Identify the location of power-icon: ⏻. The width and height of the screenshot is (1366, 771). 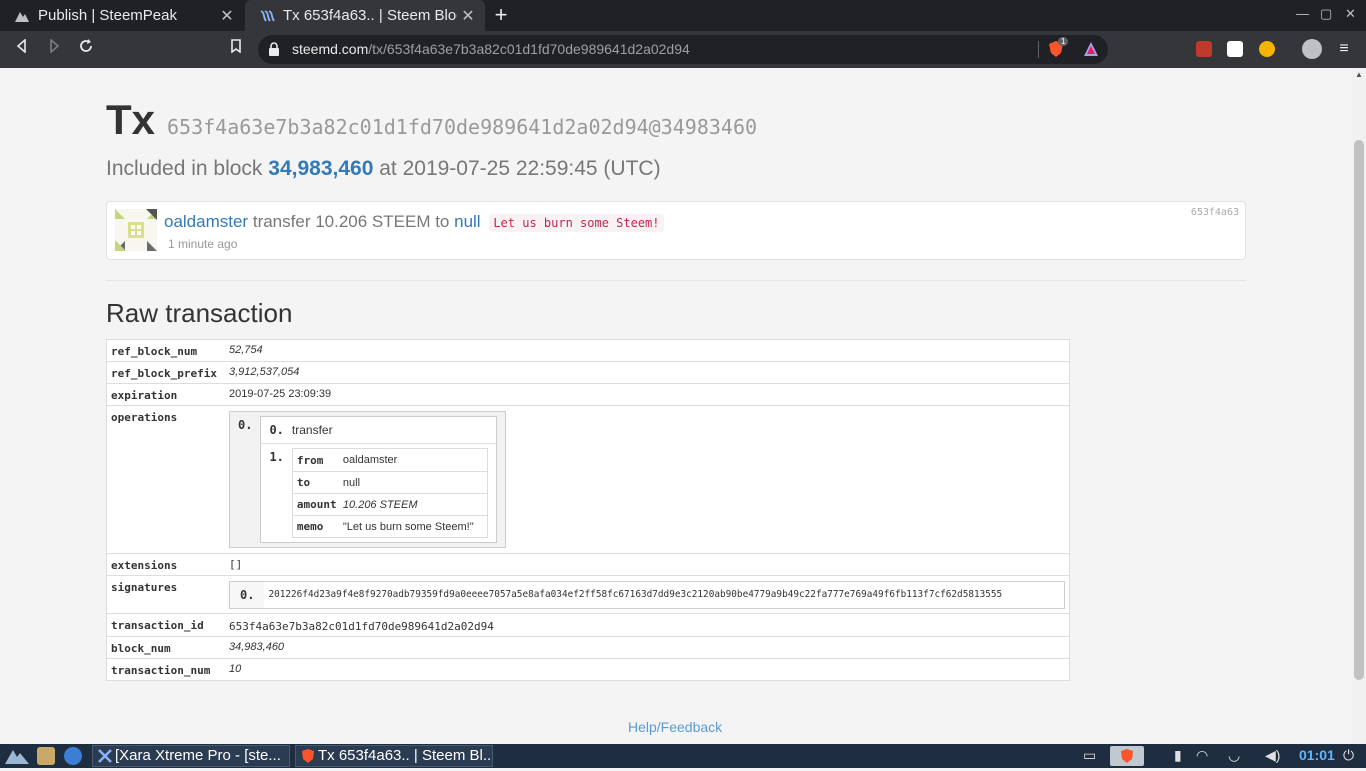
(1348, 755).